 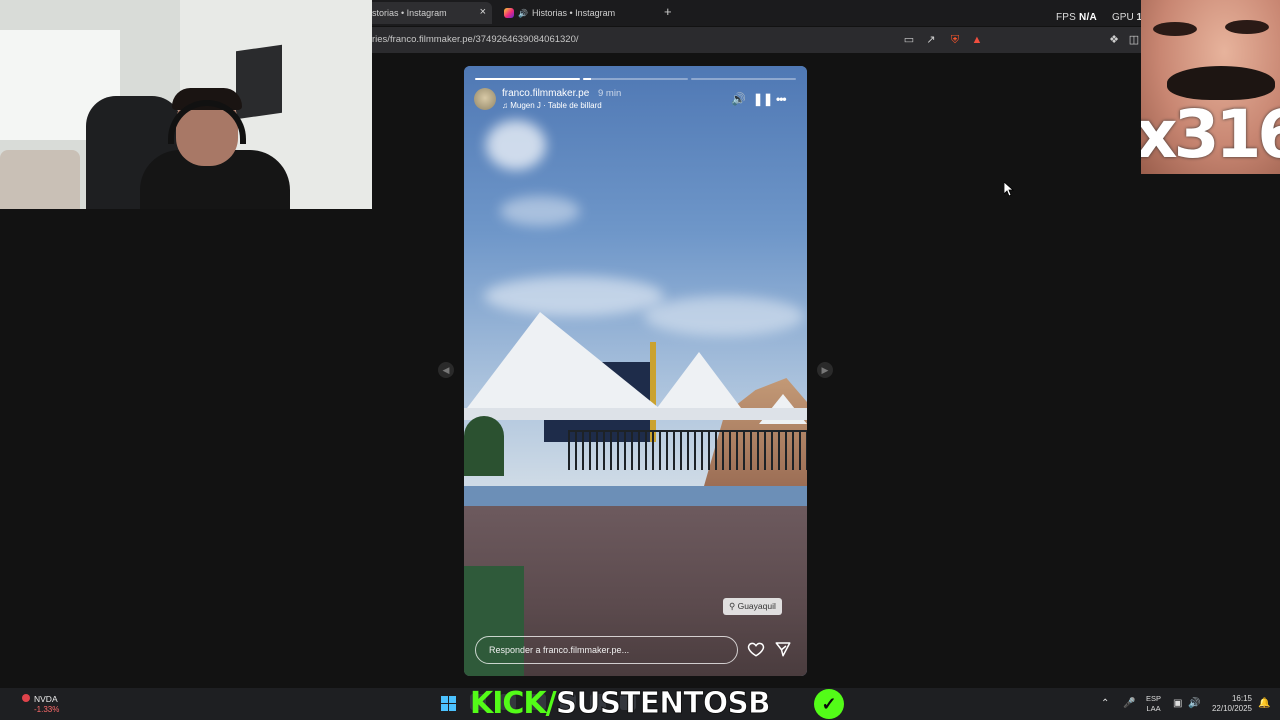 What do you see at coordinates (668, 11) in the screenshot?
I see `new-tab-button: +` at bounding box center [668, 11].